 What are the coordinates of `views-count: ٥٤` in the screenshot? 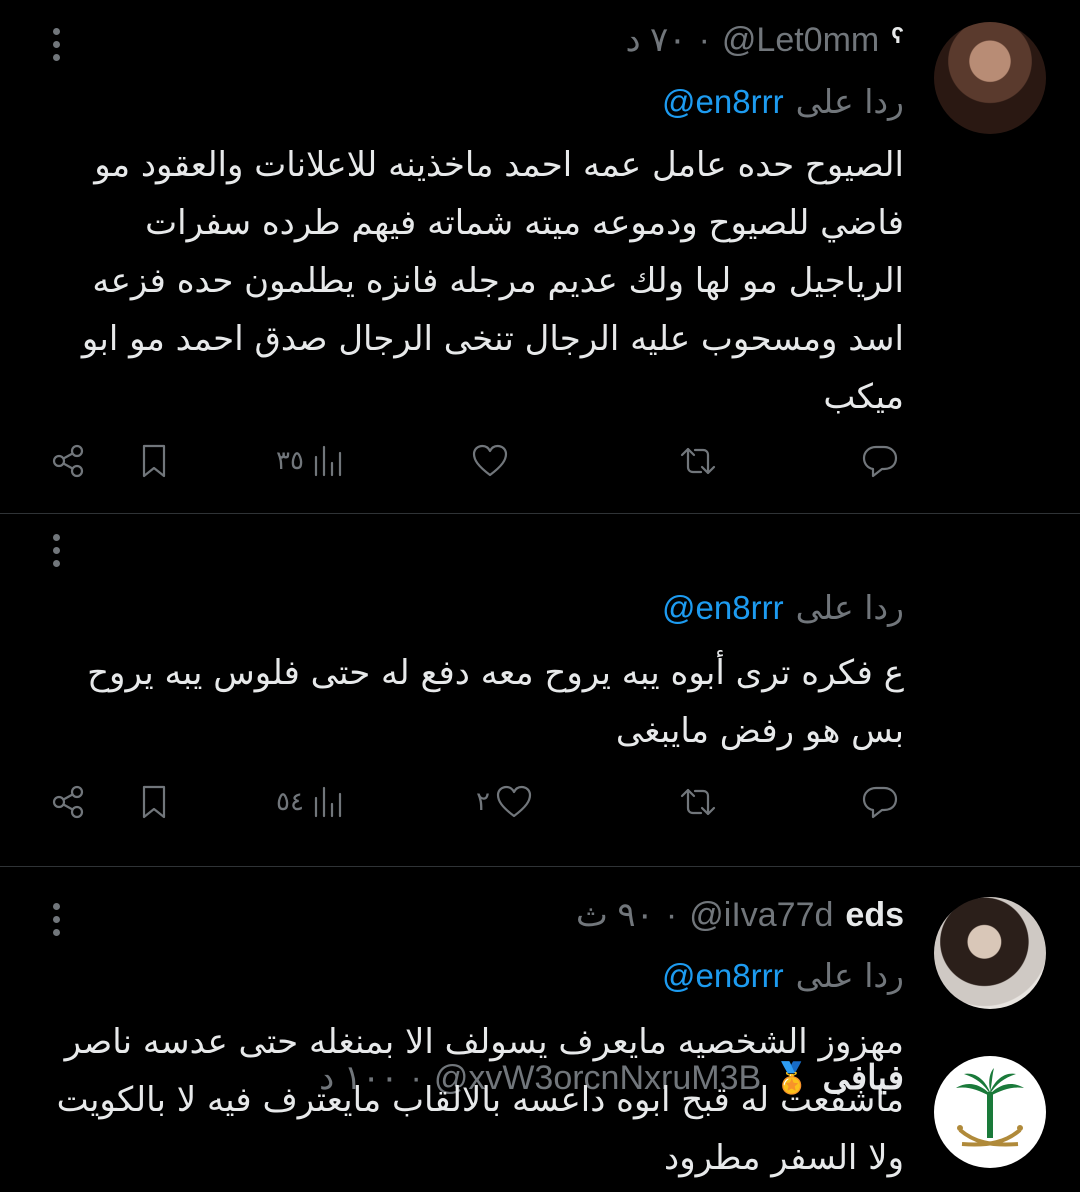 It's located at (290, 802).